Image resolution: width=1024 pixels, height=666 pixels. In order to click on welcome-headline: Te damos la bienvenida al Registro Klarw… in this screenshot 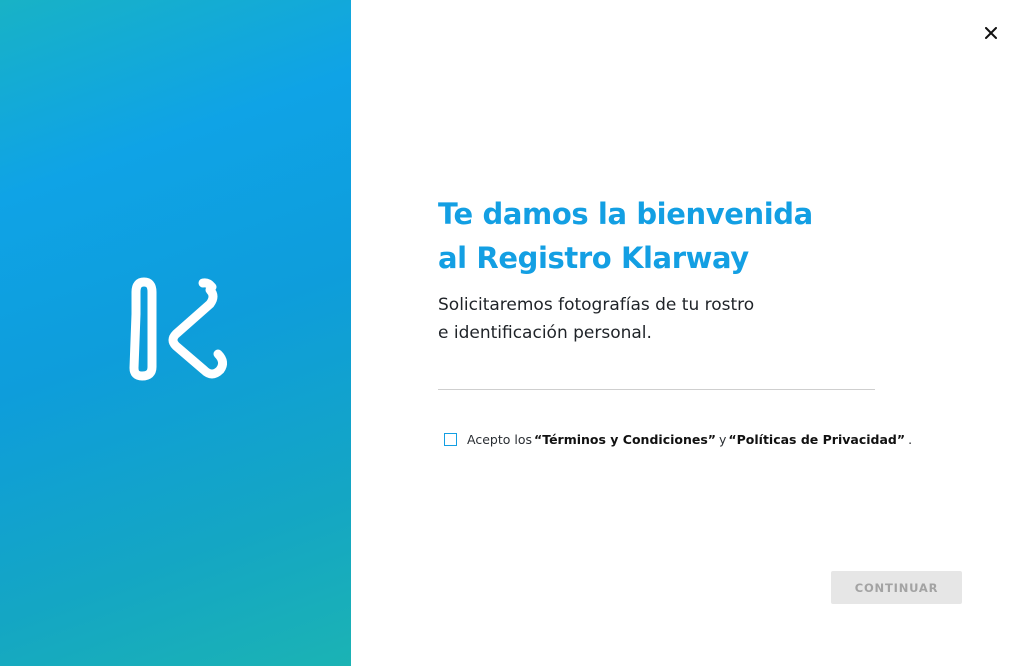, I will do `click(648, 236)`.